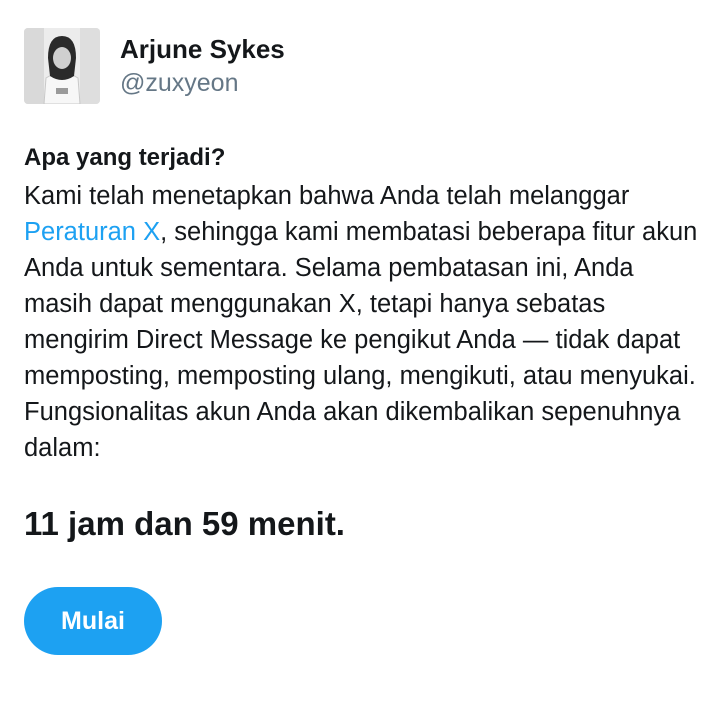 This screenshot has width=720, height=720. I want to click on avatar, so click(62, 66).